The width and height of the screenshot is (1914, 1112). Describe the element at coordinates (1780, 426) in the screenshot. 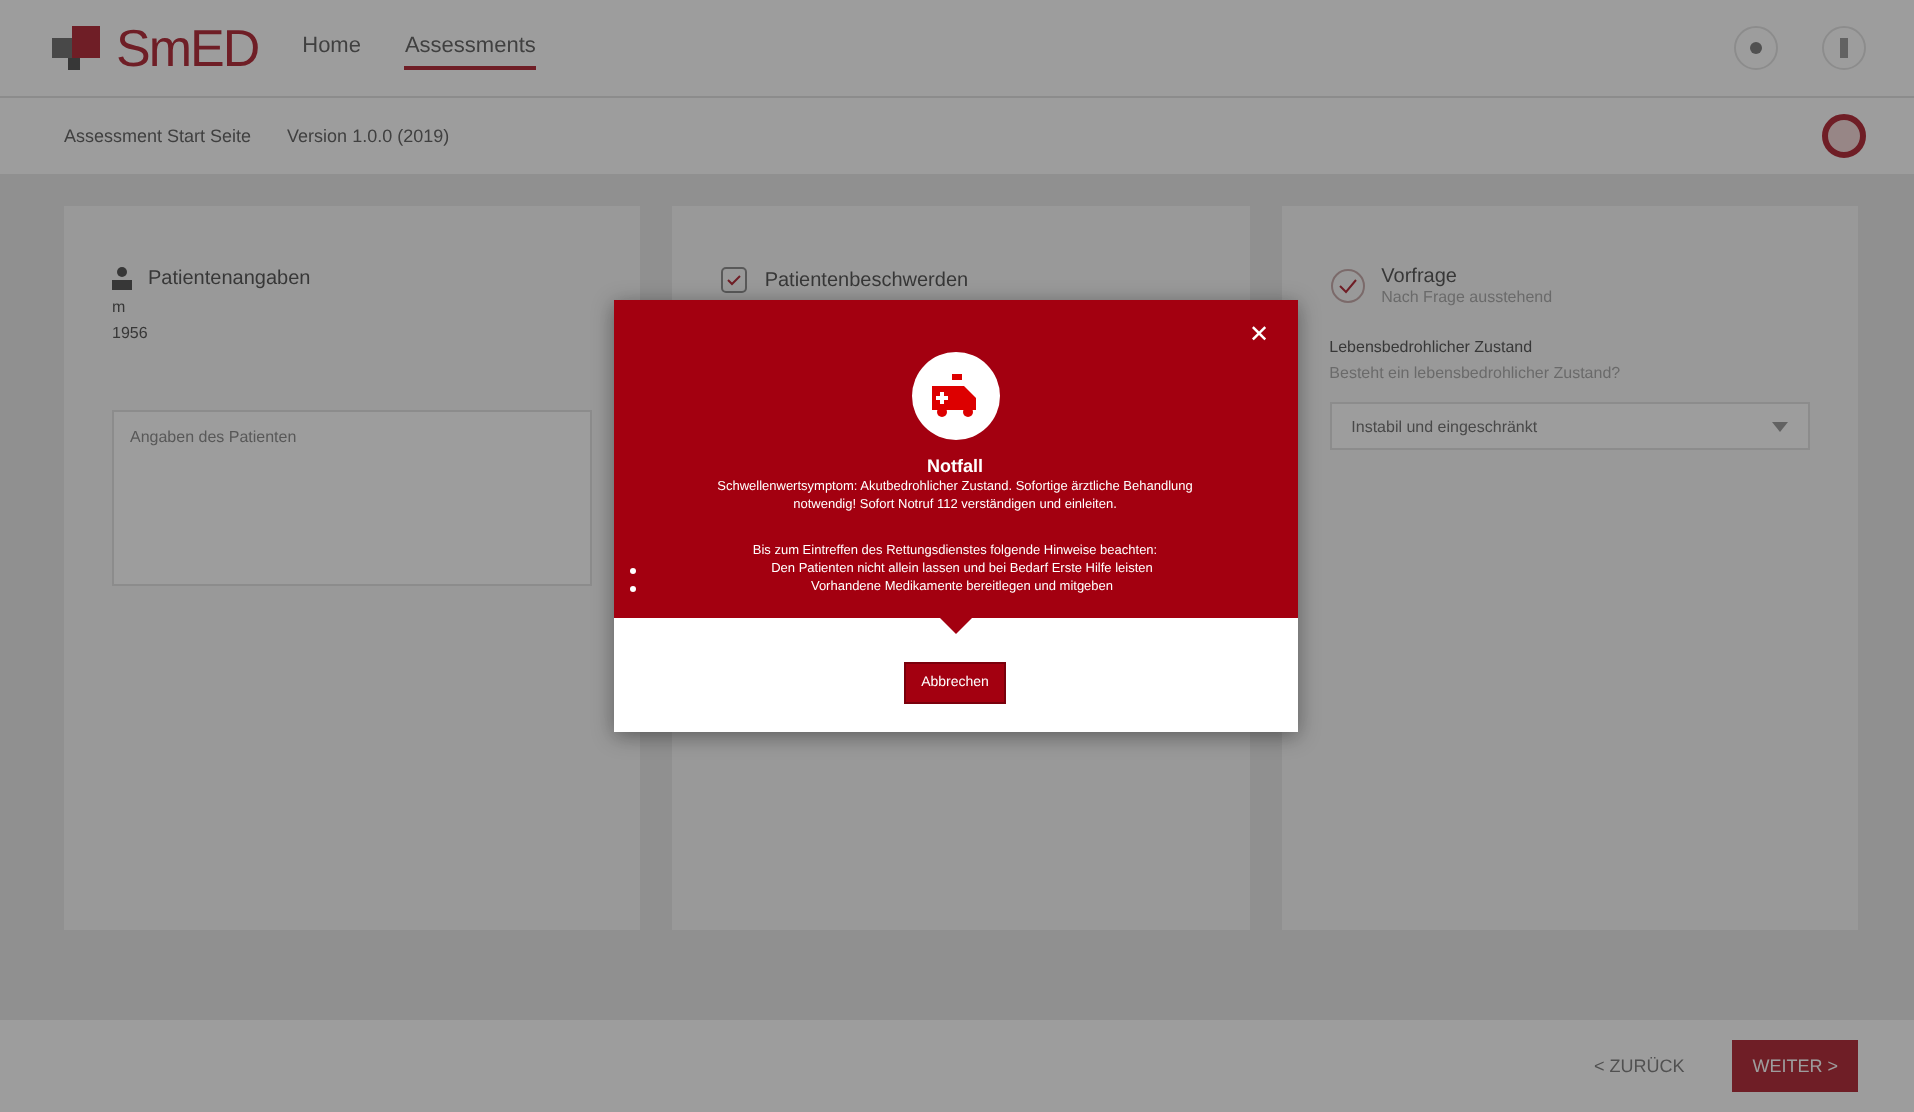

I see `caret-icon` at that location.